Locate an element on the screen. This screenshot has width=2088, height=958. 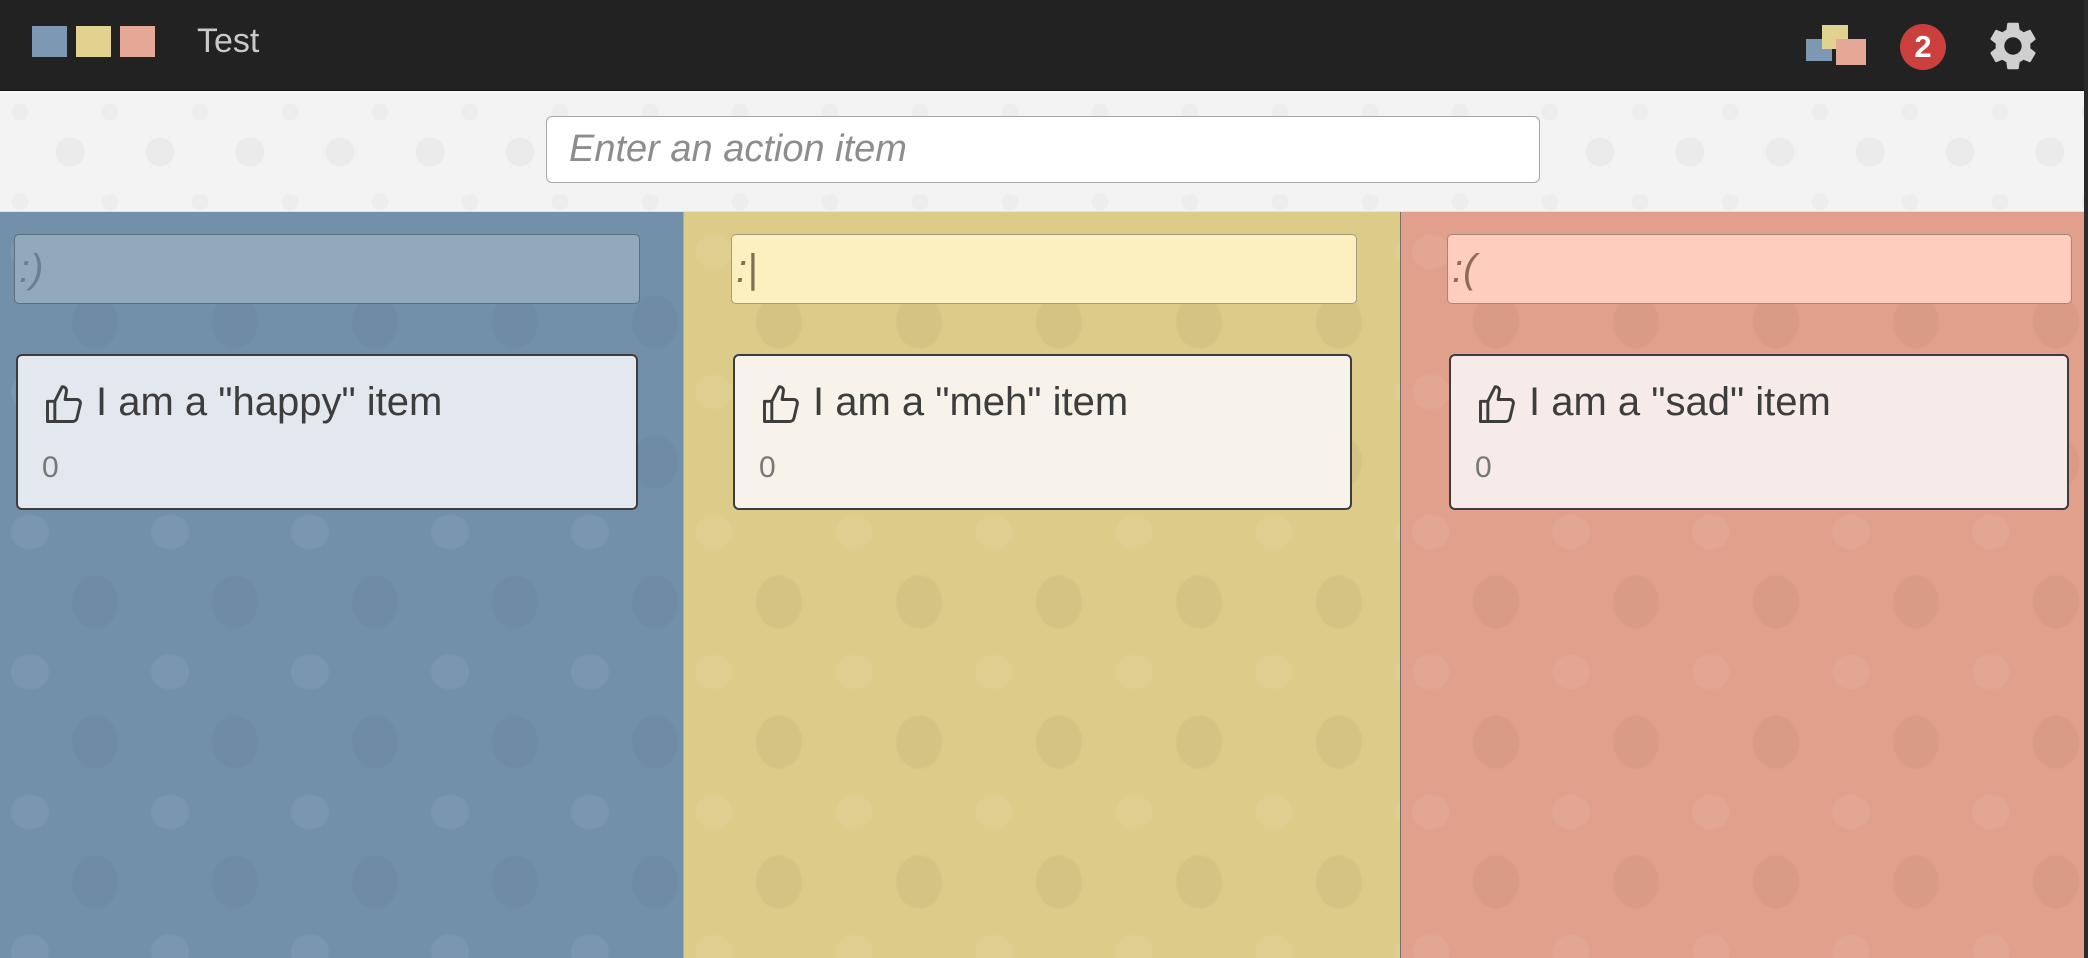
logo-square-yellow is located at coordinates (93, 41).